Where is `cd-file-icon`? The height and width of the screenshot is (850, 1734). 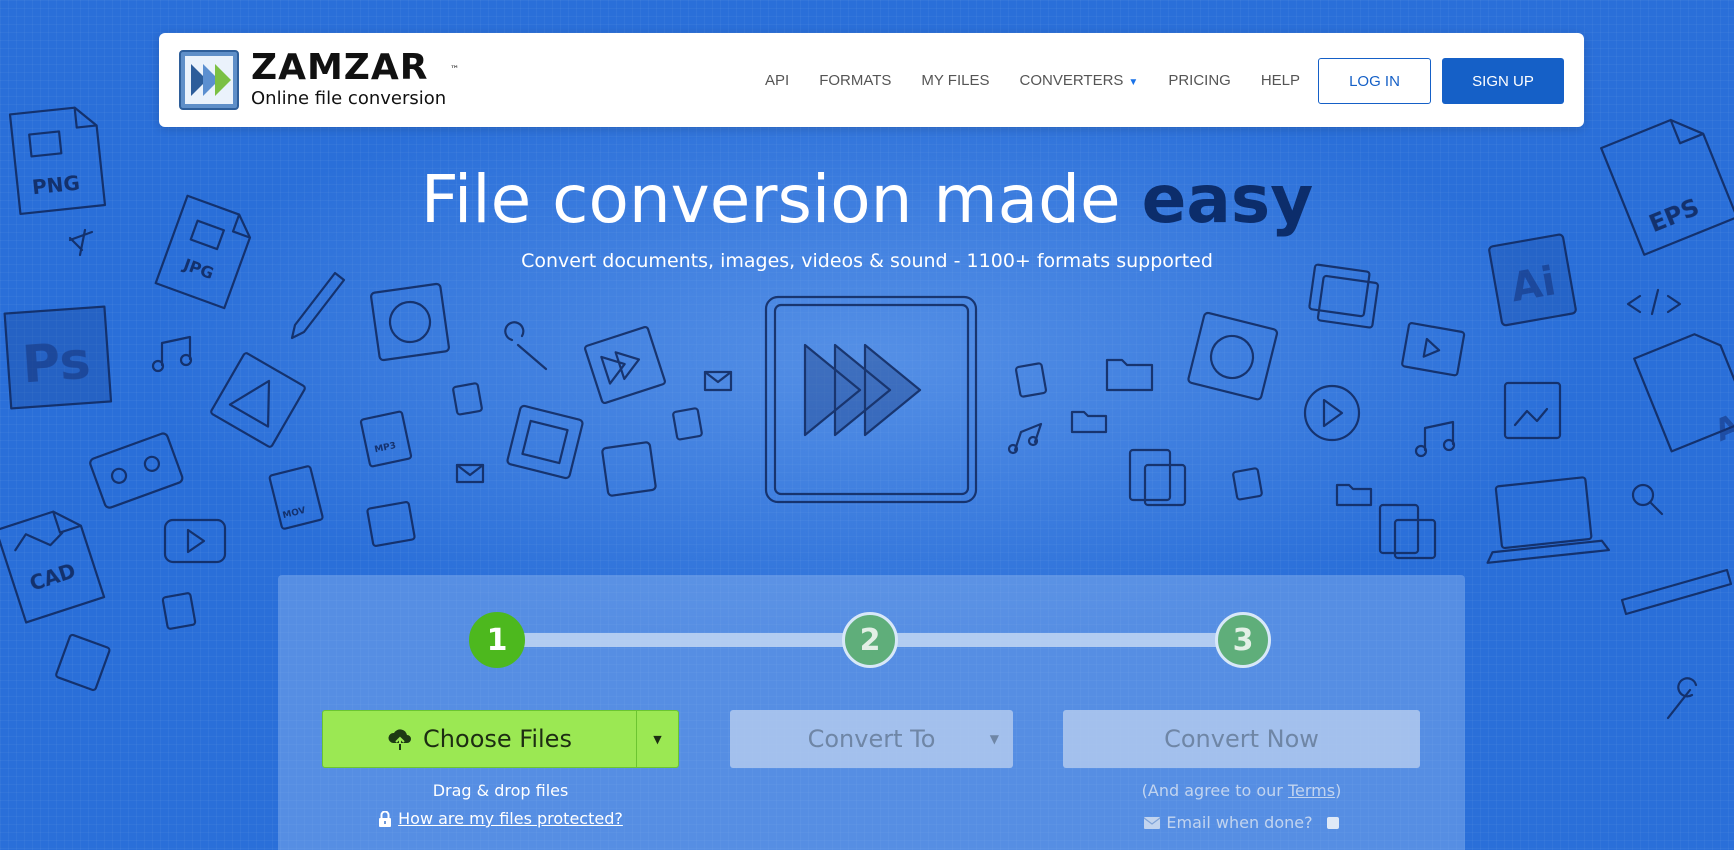
cd-file-icon is located at coordinates (83, 662).